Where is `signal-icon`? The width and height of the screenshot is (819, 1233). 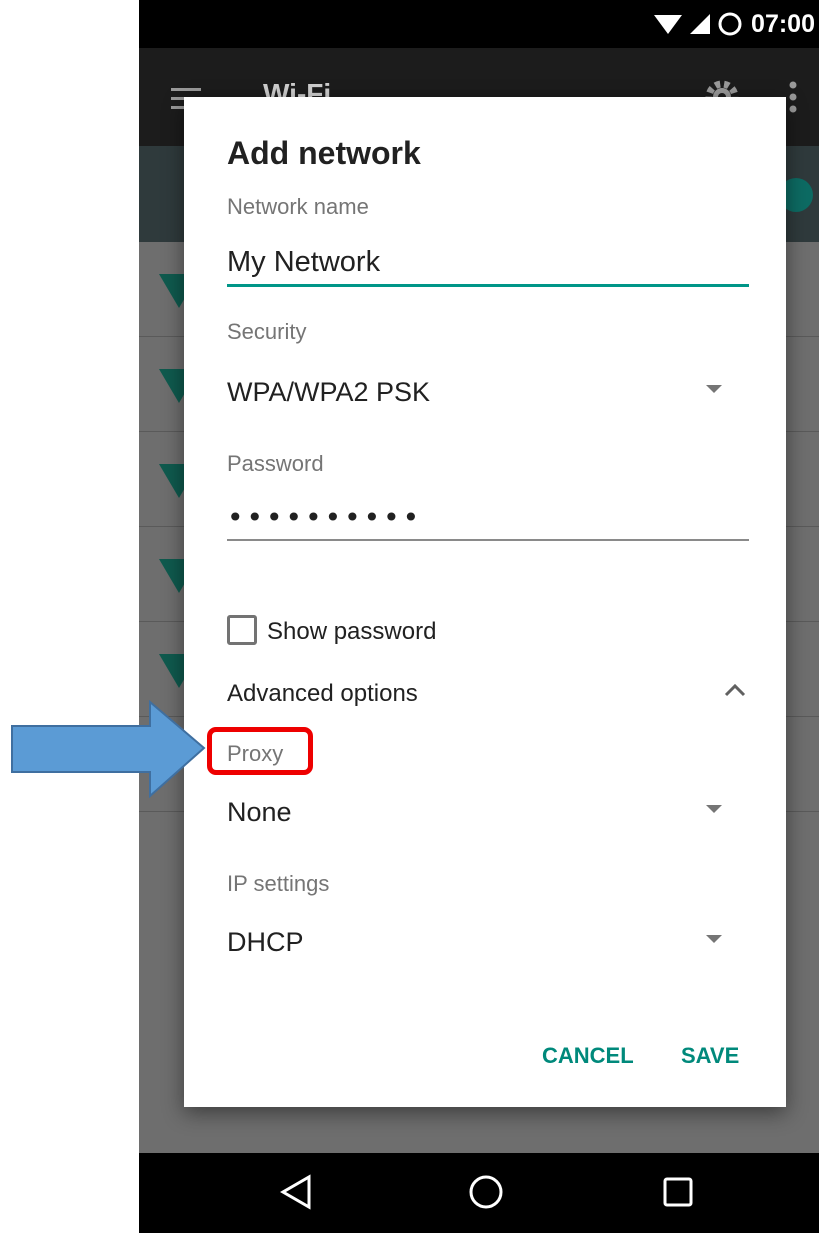 signal-icon is located at coordinates (700, 24).